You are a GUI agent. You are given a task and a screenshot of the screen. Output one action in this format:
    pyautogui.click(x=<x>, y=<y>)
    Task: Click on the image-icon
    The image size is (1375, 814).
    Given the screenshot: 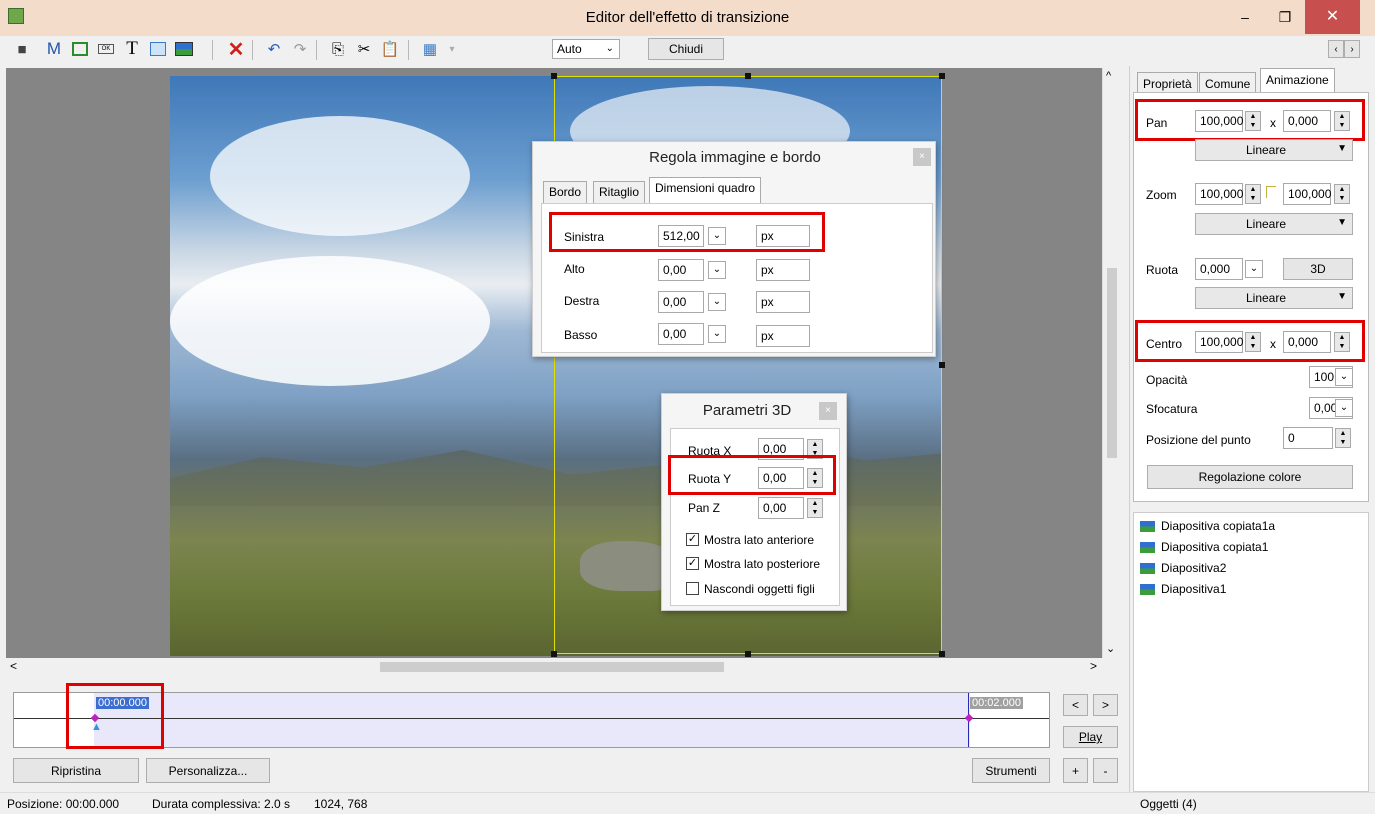 What is the action you would take?
    pyautogui.click(x=184, y=49)
    